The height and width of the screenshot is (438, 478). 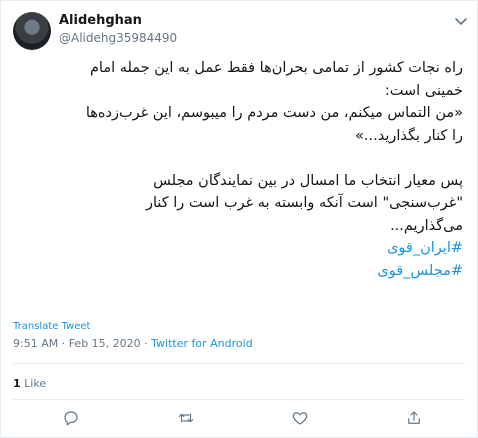 I want to click on avatar, so click(x=32, y=31).